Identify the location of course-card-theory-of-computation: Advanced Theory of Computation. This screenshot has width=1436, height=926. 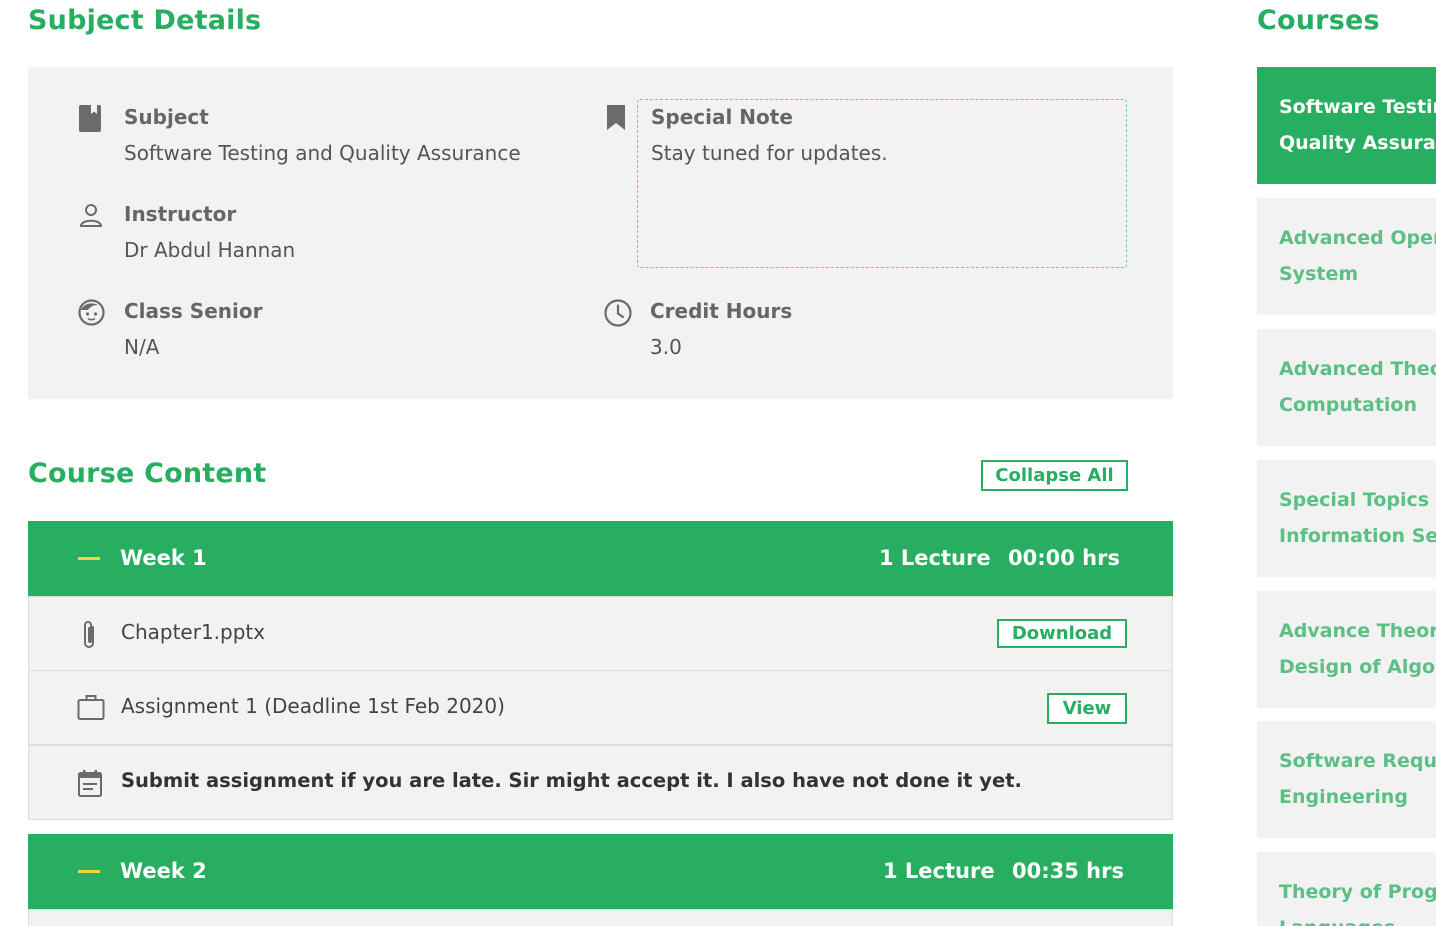
(1346, 387).